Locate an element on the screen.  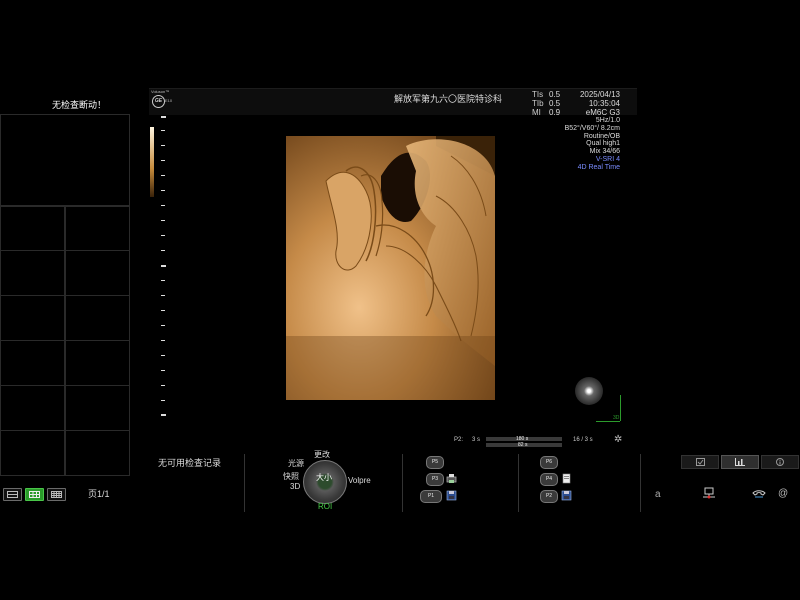
param-row: MI 0.9 is located at coordinates (546, 112).